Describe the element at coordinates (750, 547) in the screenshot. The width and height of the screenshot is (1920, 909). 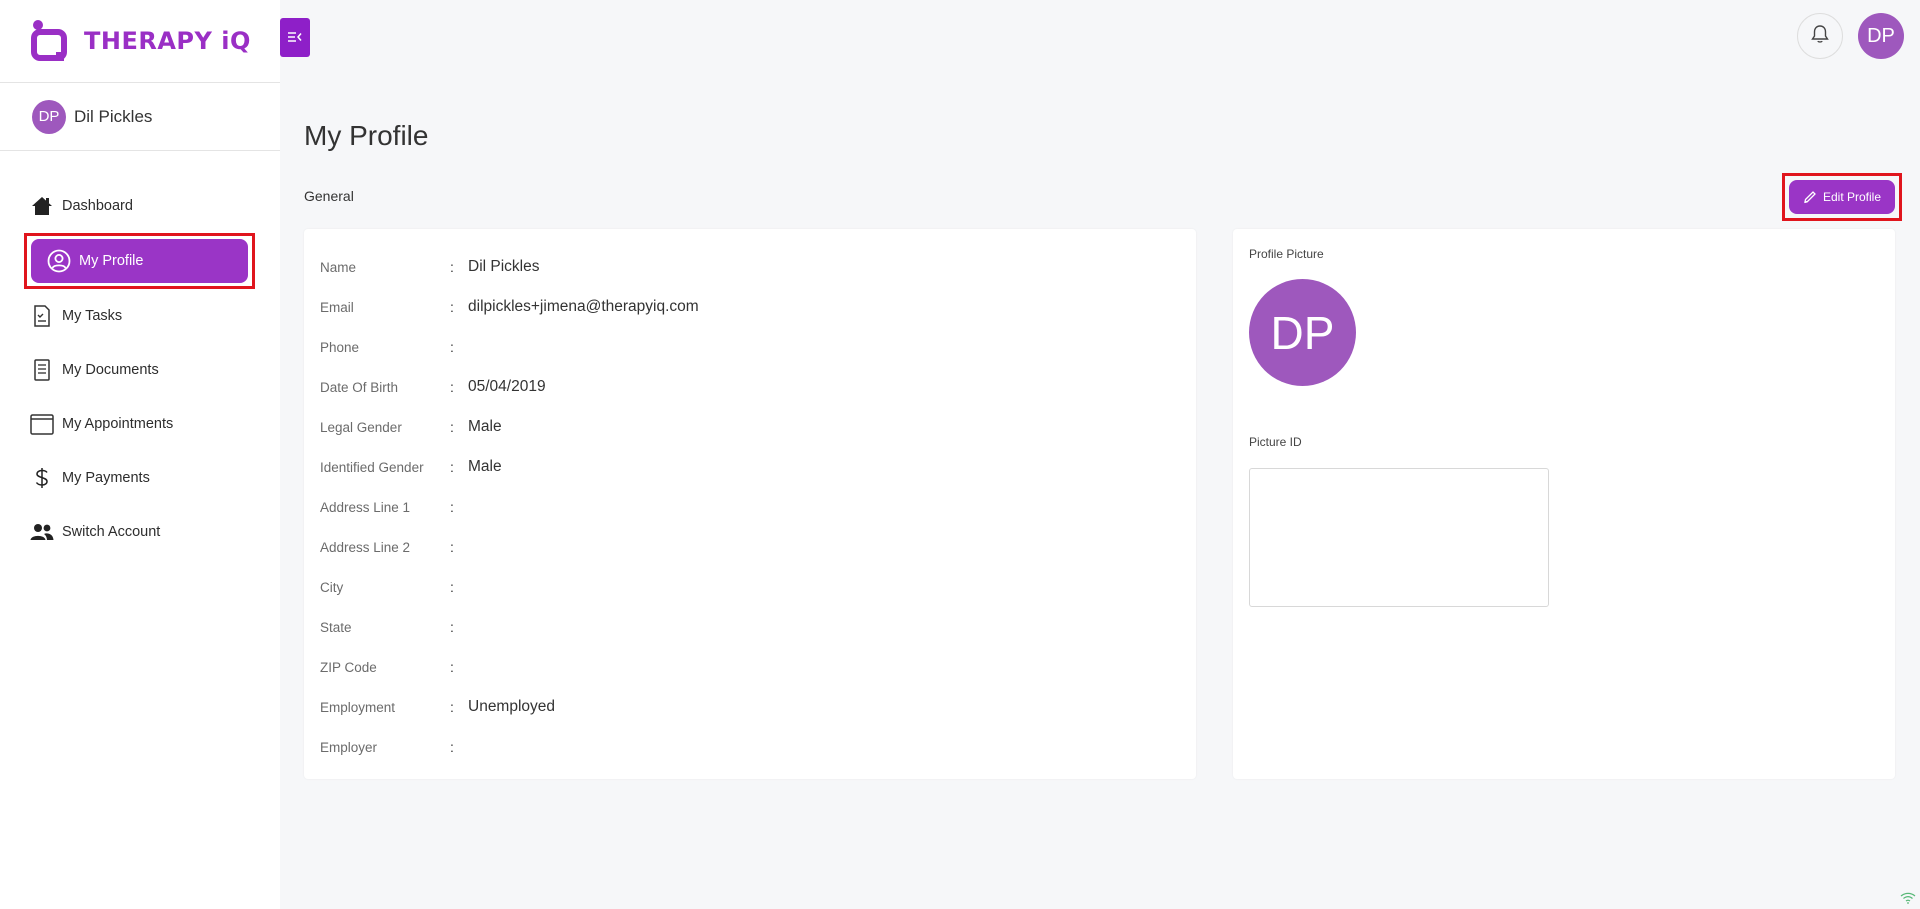
I see `field-row-address-line-2: Address Line 2 :` at that location.